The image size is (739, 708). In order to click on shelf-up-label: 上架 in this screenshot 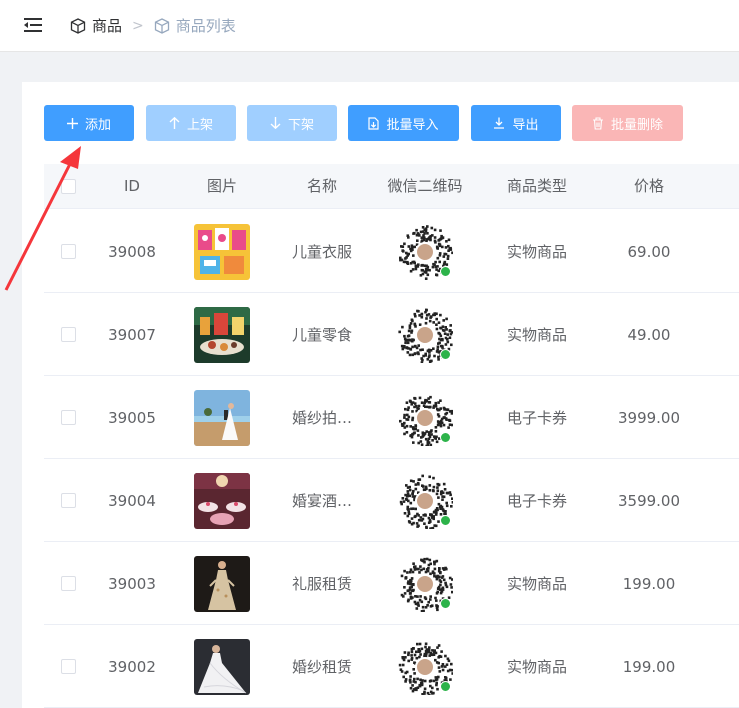, I will do `click(199, 125)`.